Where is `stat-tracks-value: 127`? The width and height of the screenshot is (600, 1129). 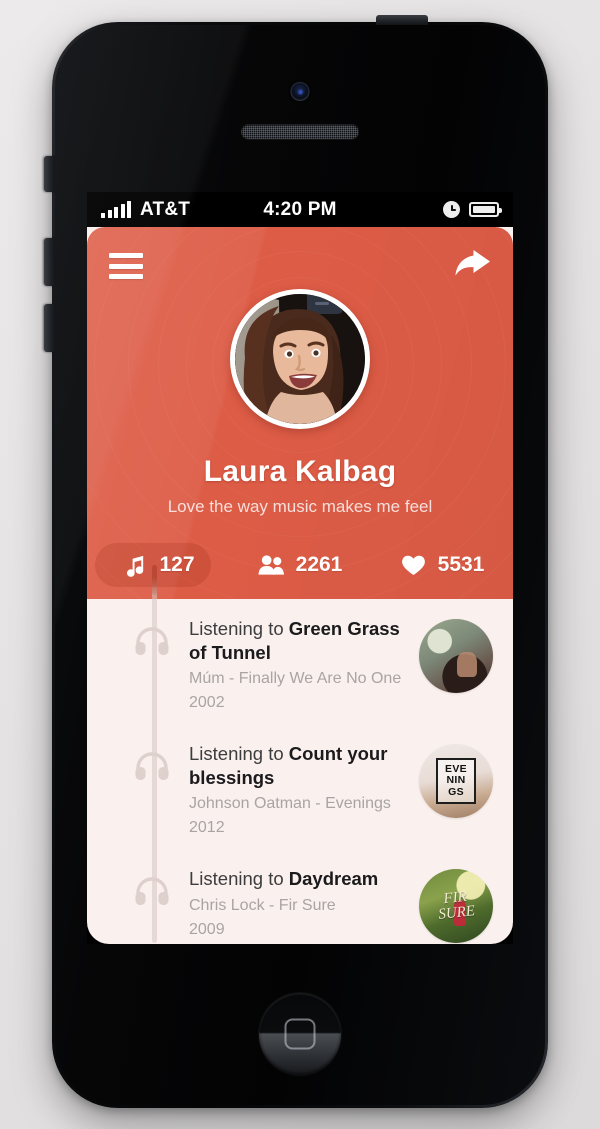 stat-tracks-value: 127 is located at coordinates (177, 564).